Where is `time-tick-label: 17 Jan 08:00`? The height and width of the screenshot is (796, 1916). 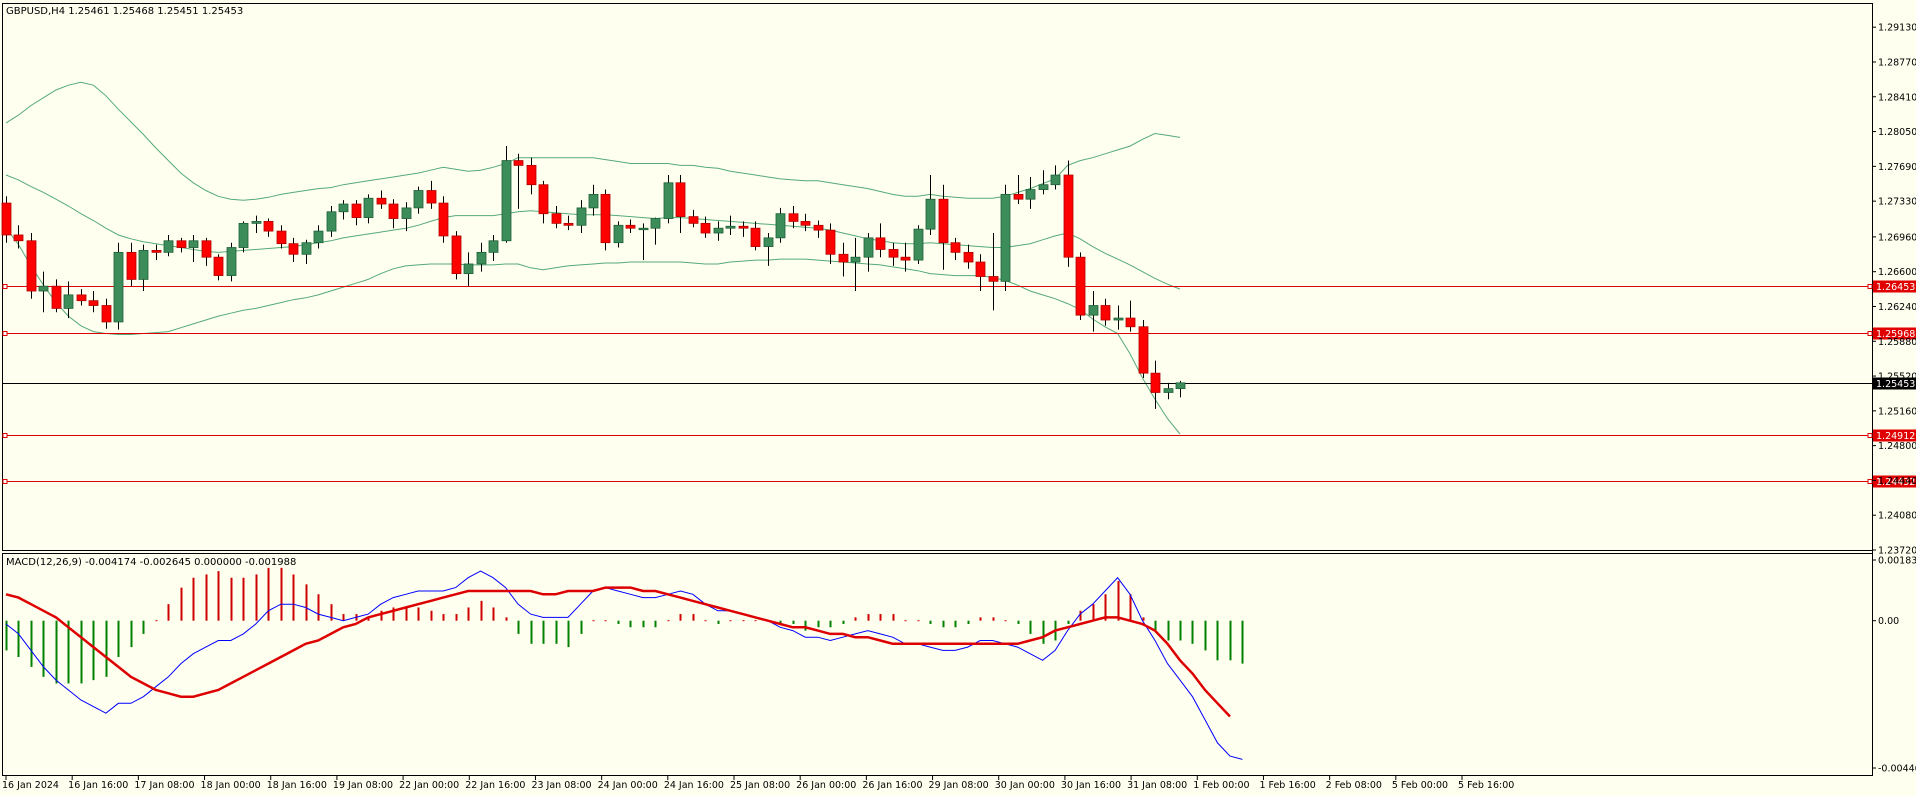
time-tick-label: 17 Jan 08:00 is located at coordinates (164, 785).